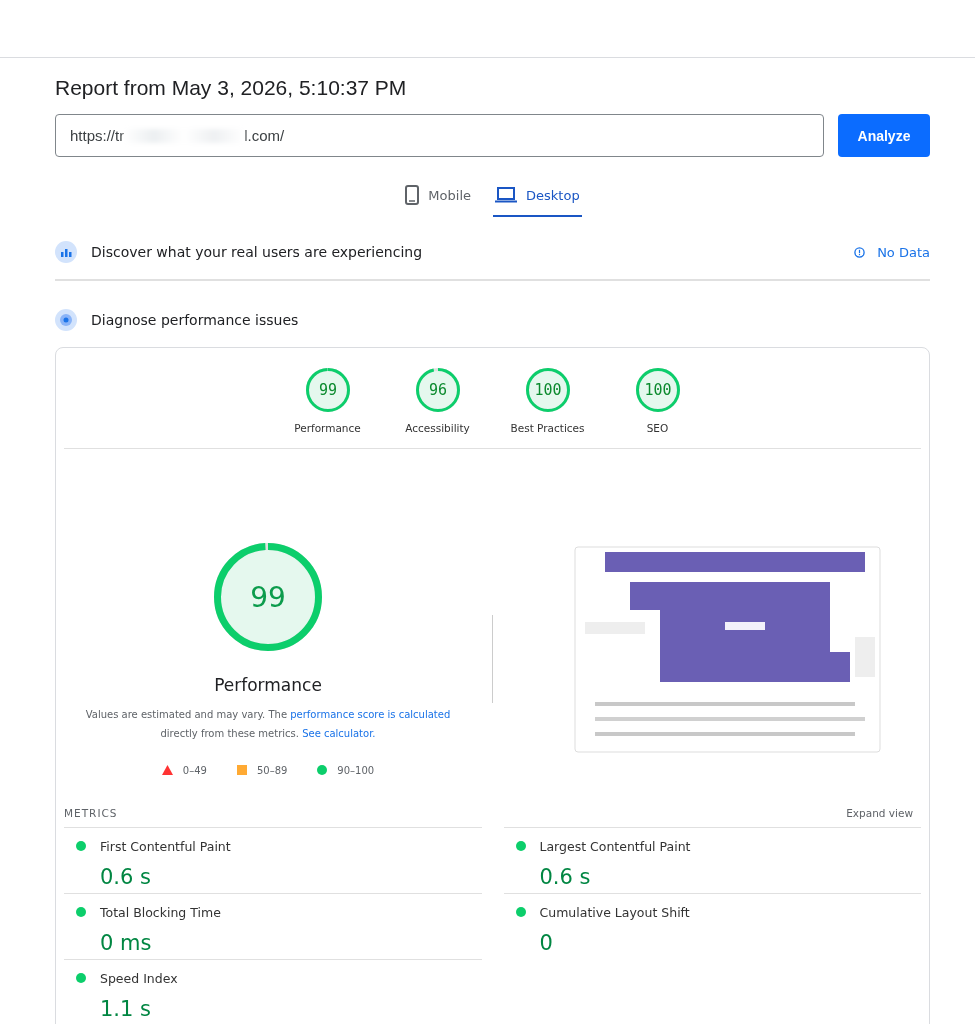 This screenshot has height=1024, width=975. What do you see at coordinates (91, 813) in the screenshot?
I see `metrics-heading: METRICS` at bounding box center [91, 813].